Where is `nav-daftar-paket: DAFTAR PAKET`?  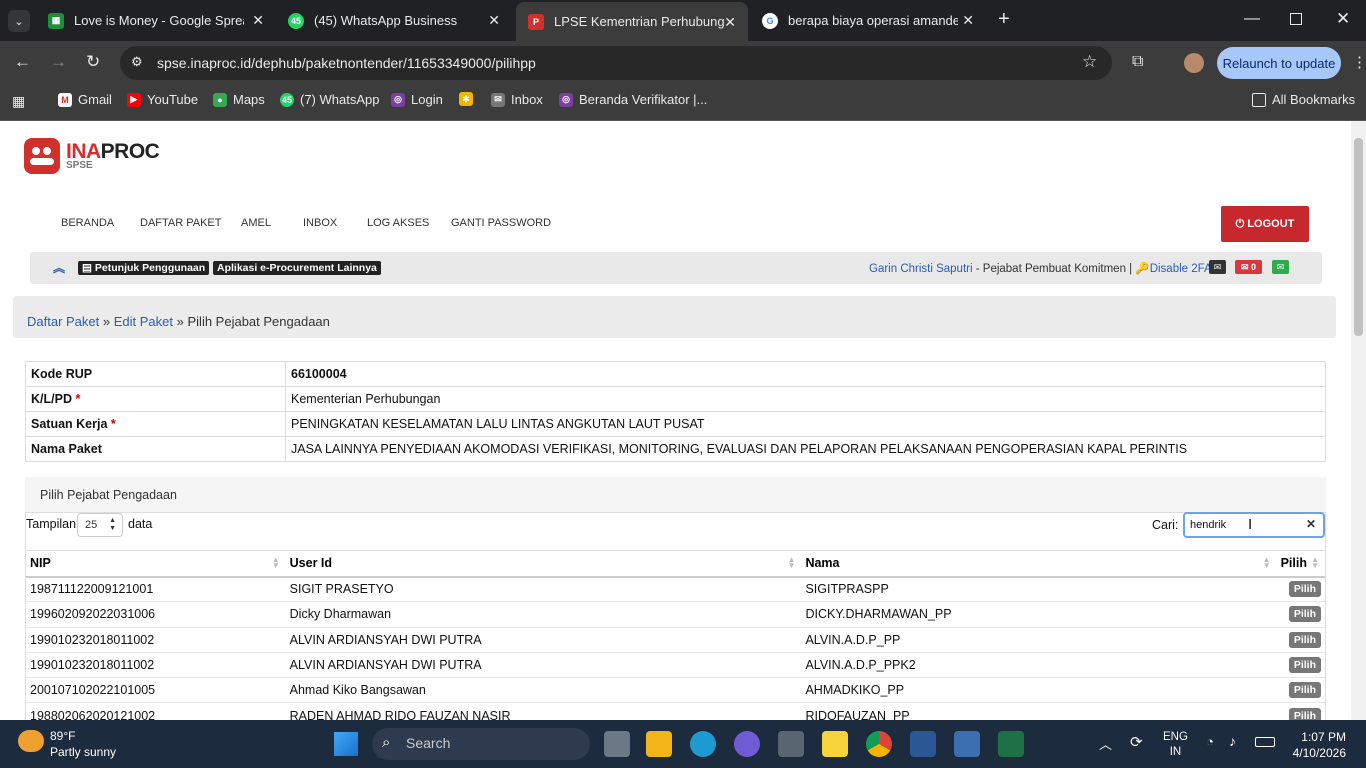
nav-daftar-paket: DAFTAR PAKET is located at coordinates (181, 223).